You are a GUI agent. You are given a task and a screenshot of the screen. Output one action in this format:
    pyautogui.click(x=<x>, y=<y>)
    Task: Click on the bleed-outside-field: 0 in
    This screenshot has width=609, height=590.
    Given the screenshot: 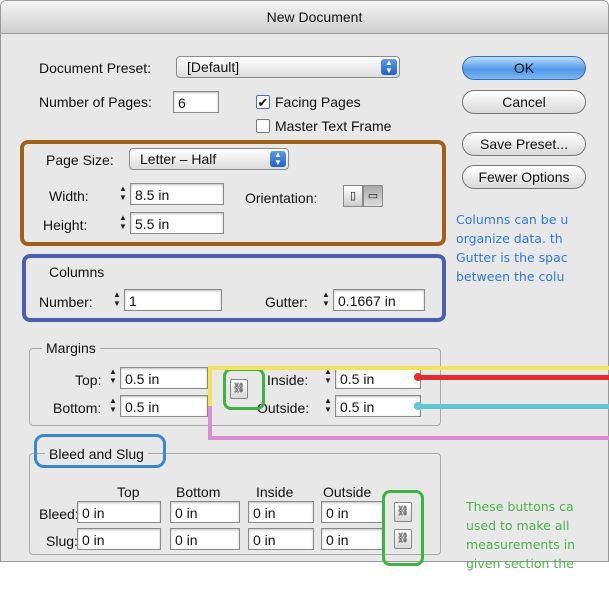 What is the action you would take?
    pyautogui.click(x=352, y=512)
    